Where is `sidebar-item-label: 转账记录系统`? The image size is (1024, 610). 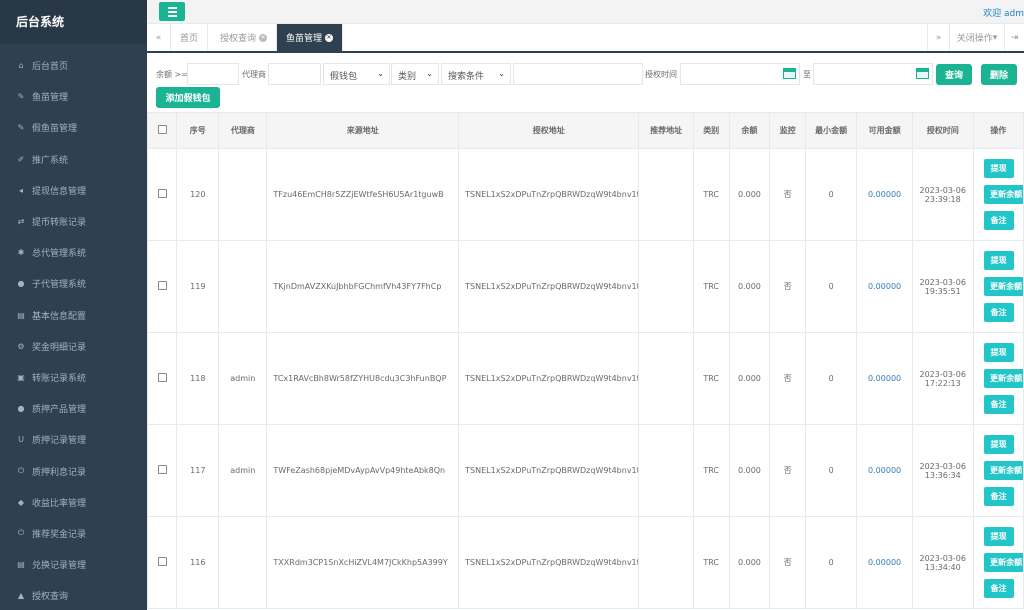
sidebar-item-label: 转账记录系统 is located at coordinates (59, 378).